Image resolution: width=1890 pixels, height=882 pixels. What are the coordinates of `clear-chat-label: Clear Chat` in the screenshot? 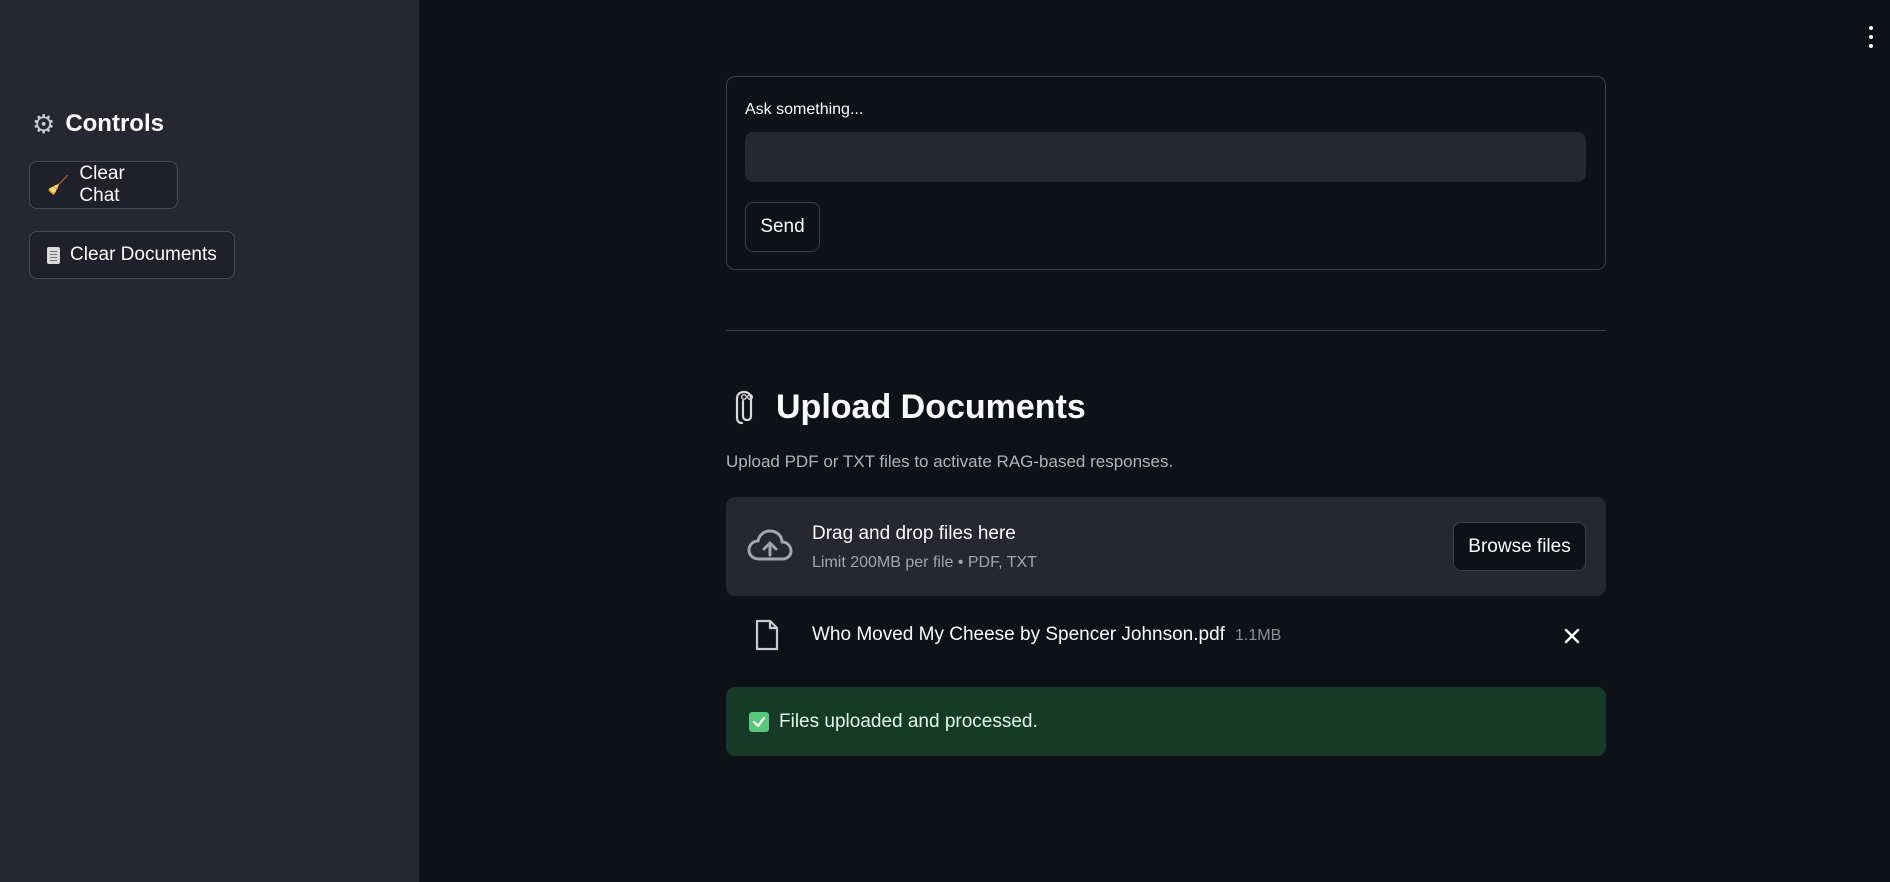 It's located at (102, 184).